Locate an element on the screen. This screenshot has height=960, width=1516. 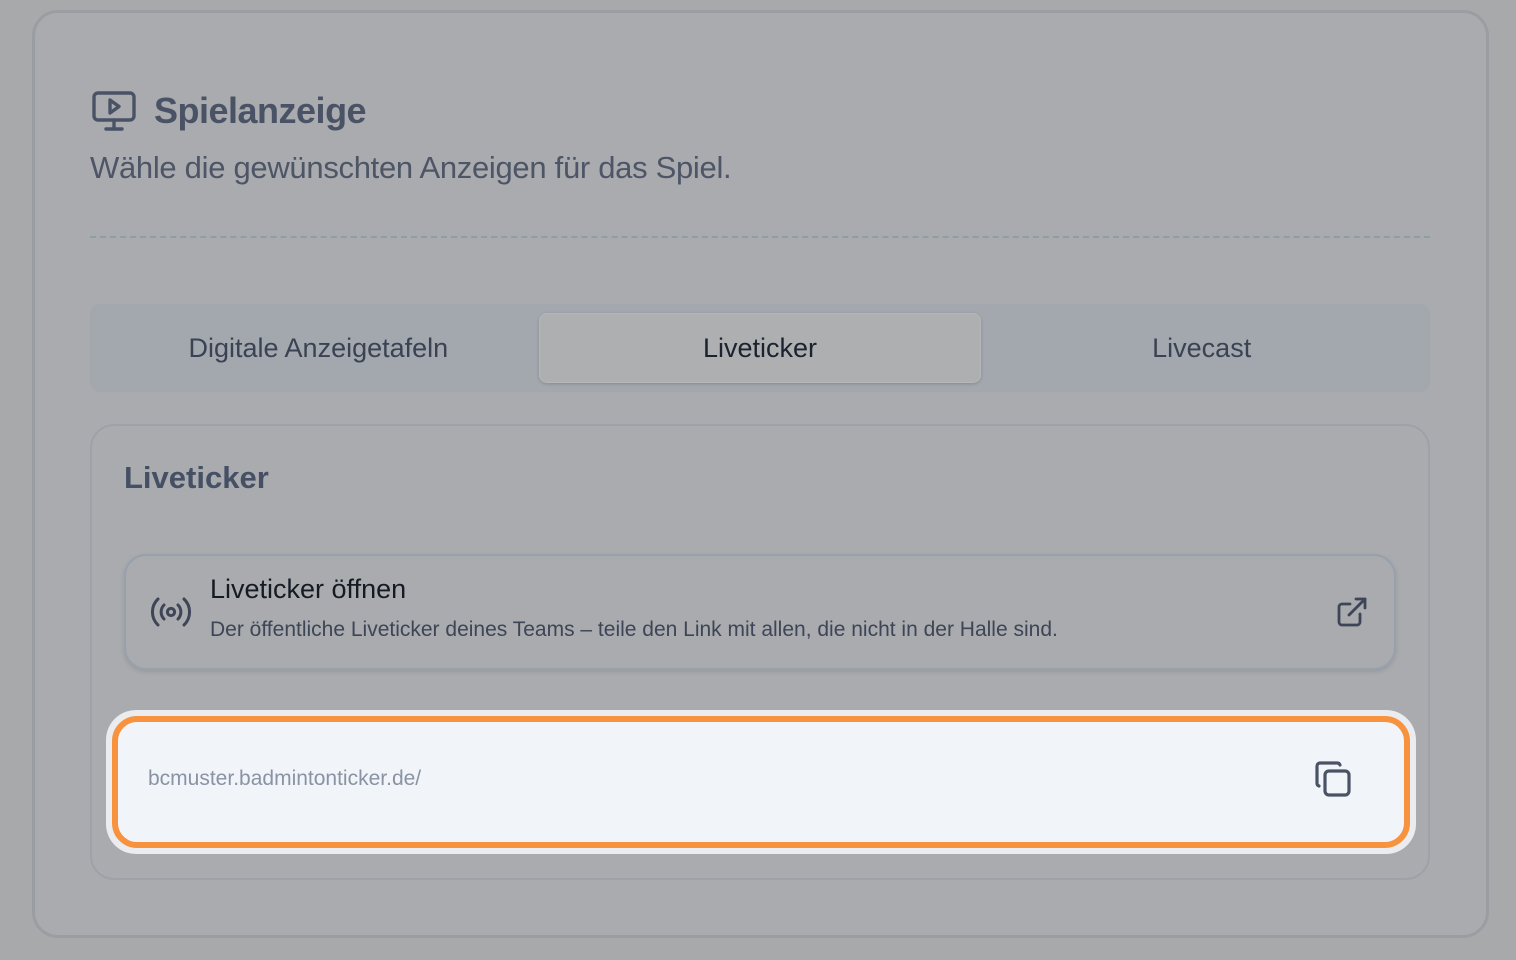
liveticker-link-field is located at coordinates (761, 782).